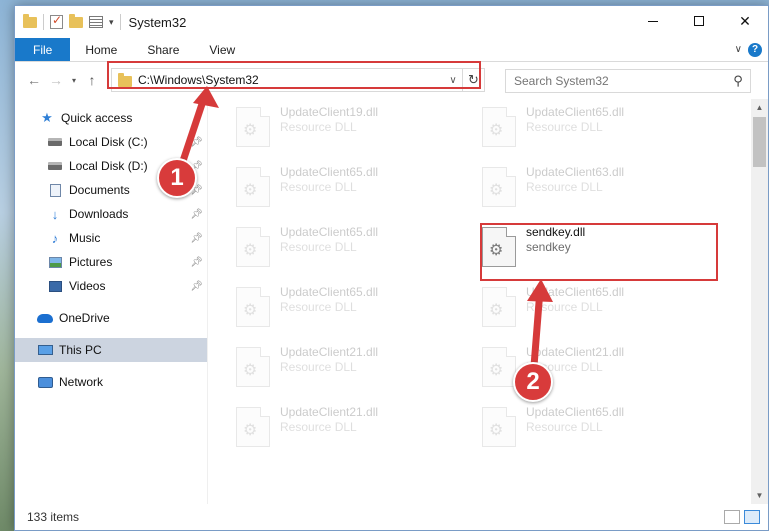 This screenshot has width=769, height=531. I want to click on file-item-sendkey: ⚙ sendkey.dll sendkey, so click(589, 251).